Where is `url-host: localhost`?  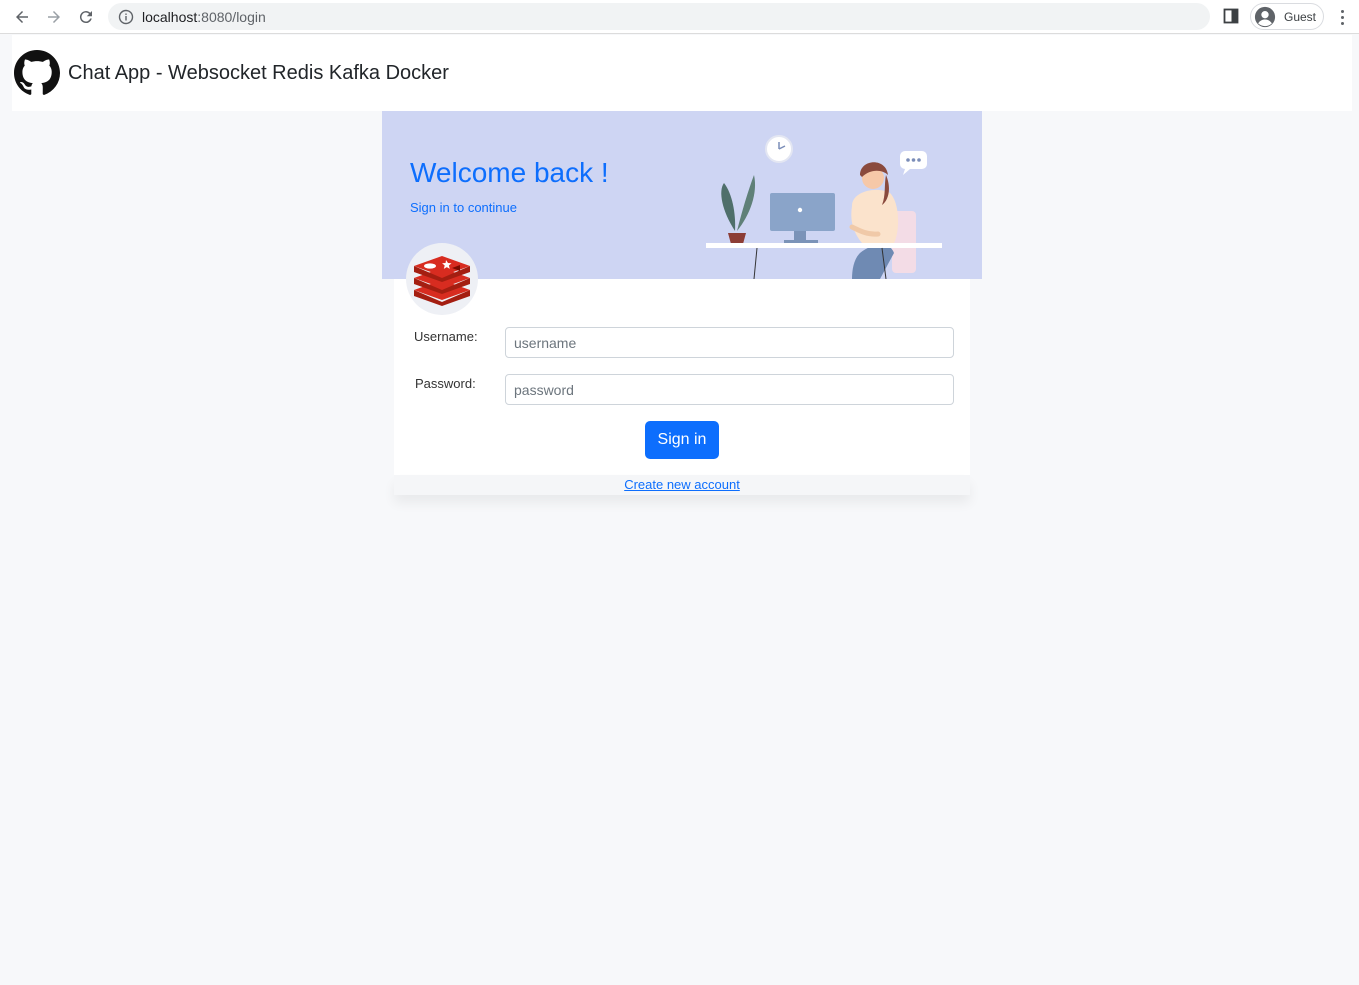 url-host: localhost is located at coordinates (170, 16).